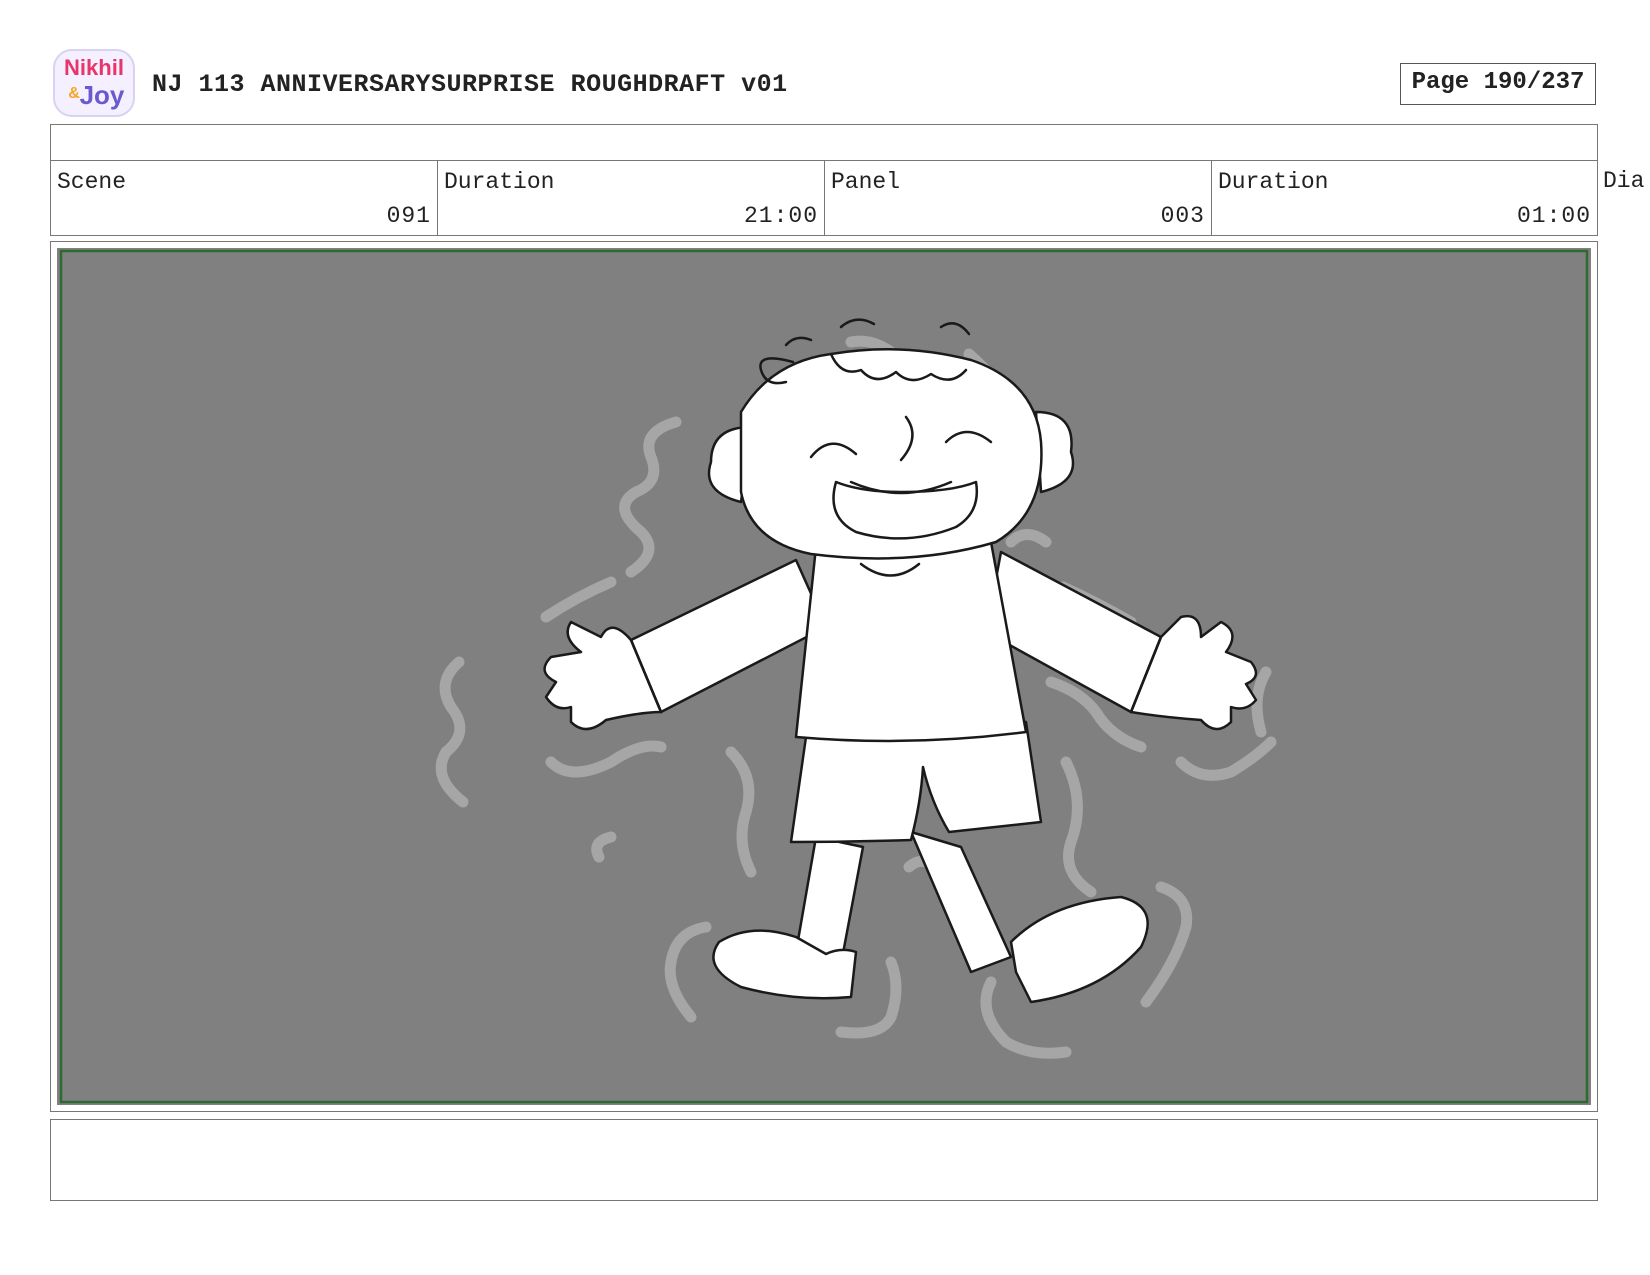 This screenshot has width=1650, height=1275. I want to click on scene-cell: Scene 091, so click(244, 198).